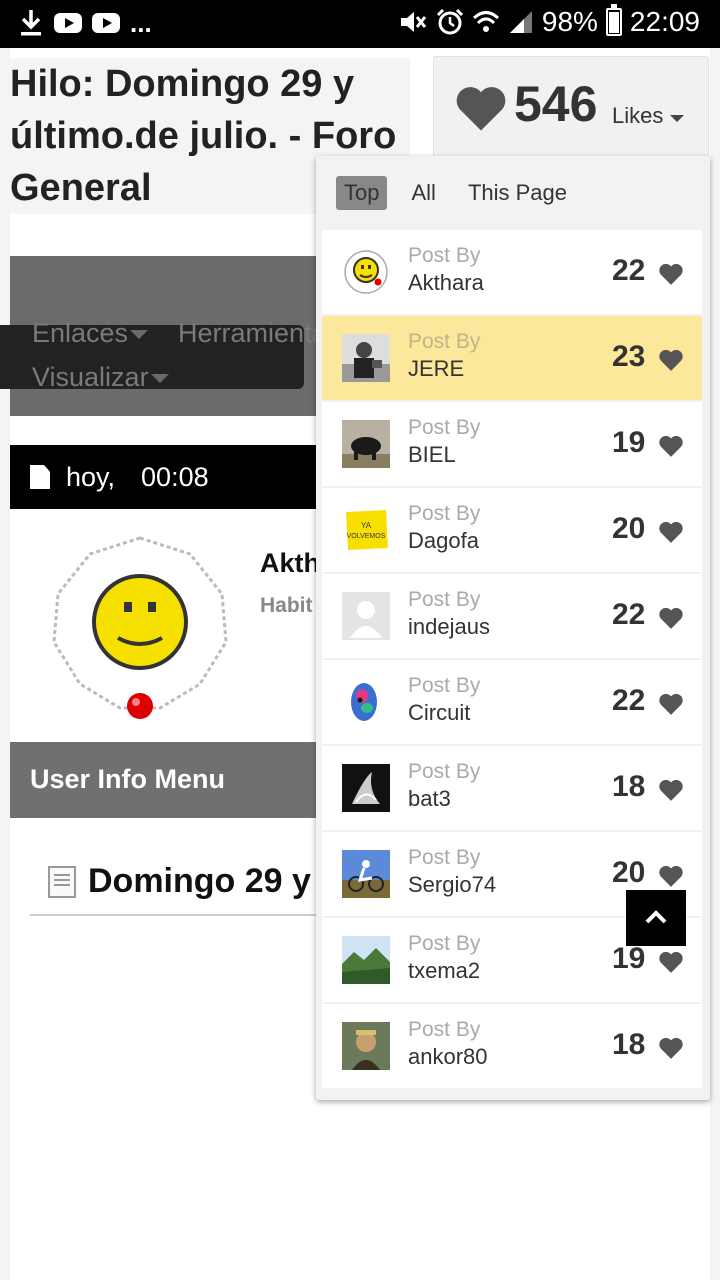 The height and width of the screenshot is (1280, 720). I want to click on liker-name: ankor80, so click(448, 1057).